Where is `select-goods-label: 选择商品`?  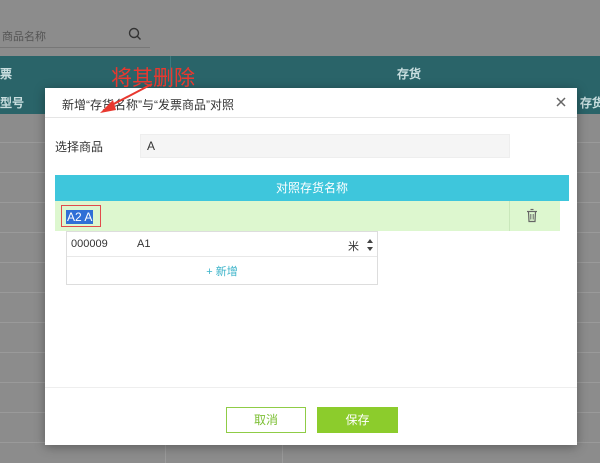
select-goods-label: 选择商品 is located at coordinates (79, 147).